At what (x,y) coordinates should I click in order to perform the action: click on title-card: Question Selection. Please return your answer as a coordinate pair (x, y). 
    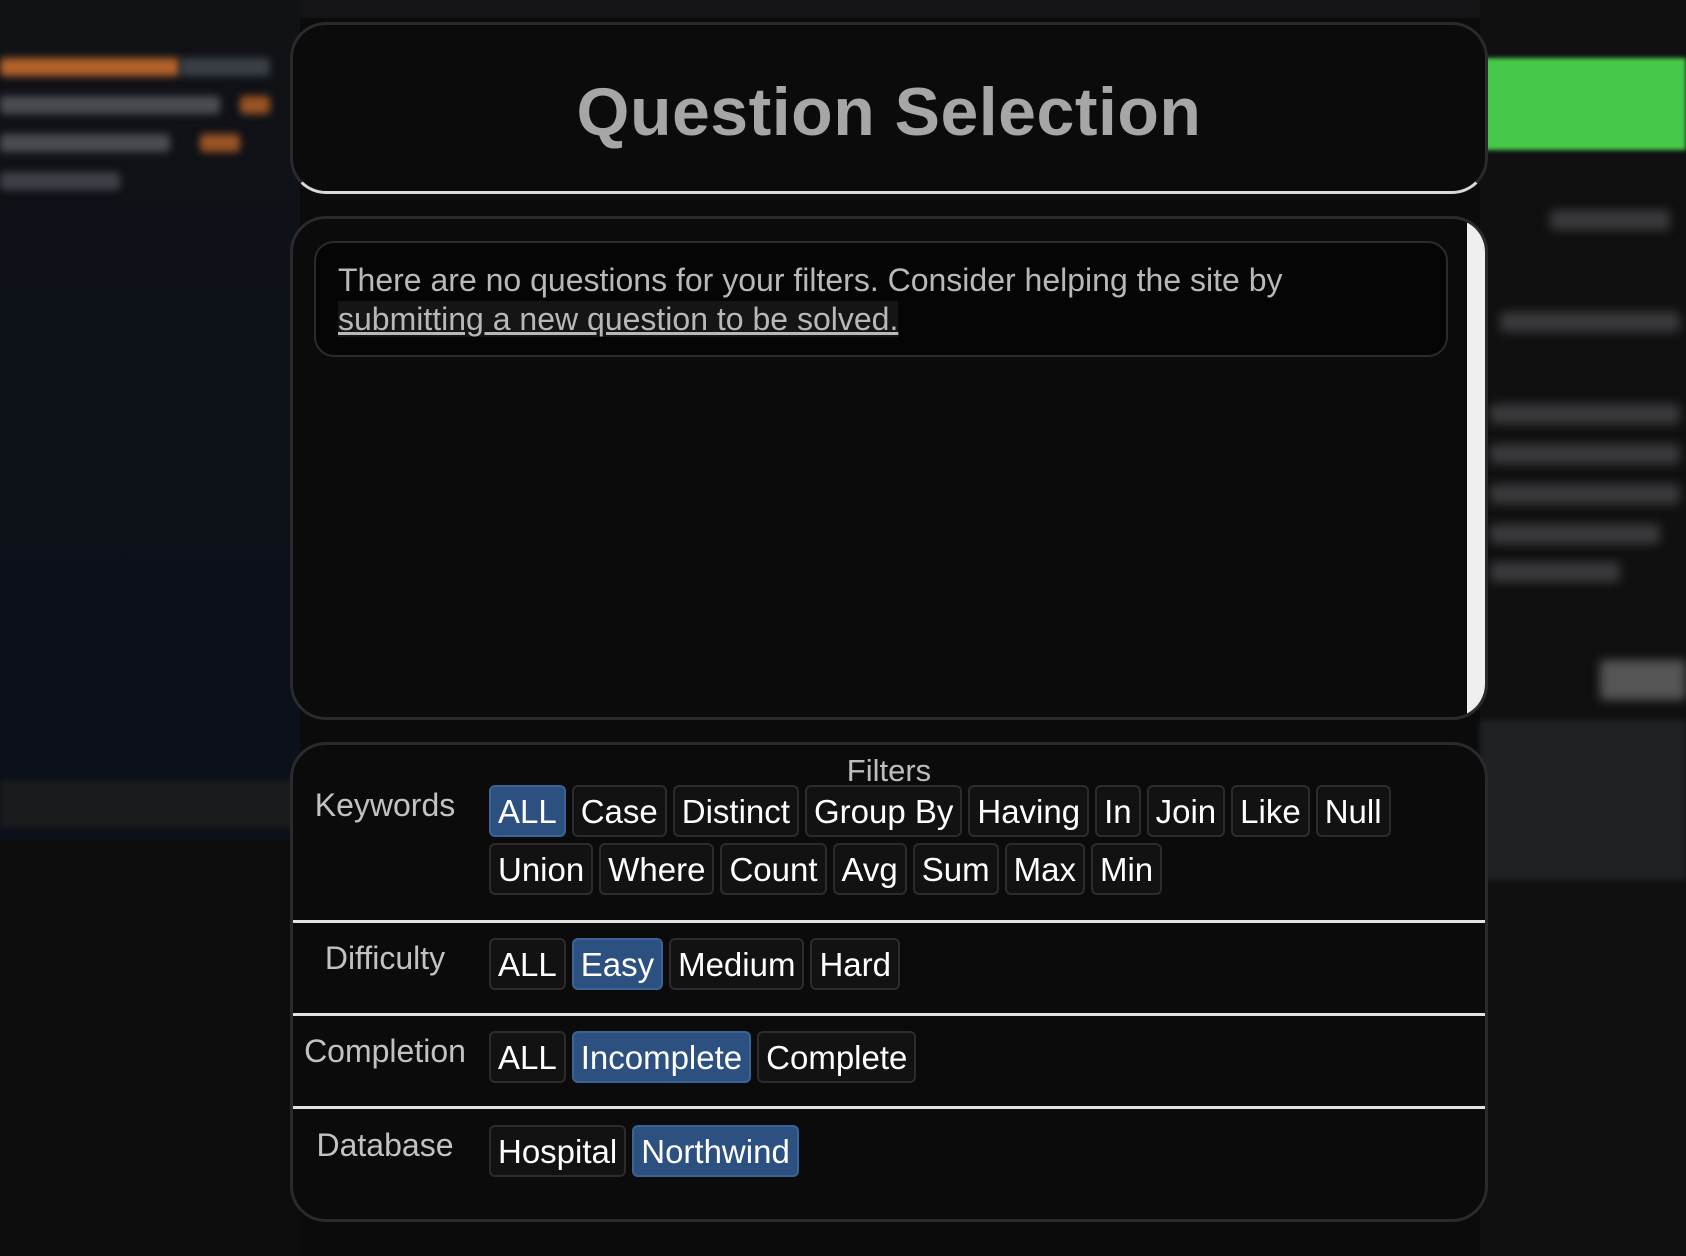
    Looking at the image, I should click on (889, 108).